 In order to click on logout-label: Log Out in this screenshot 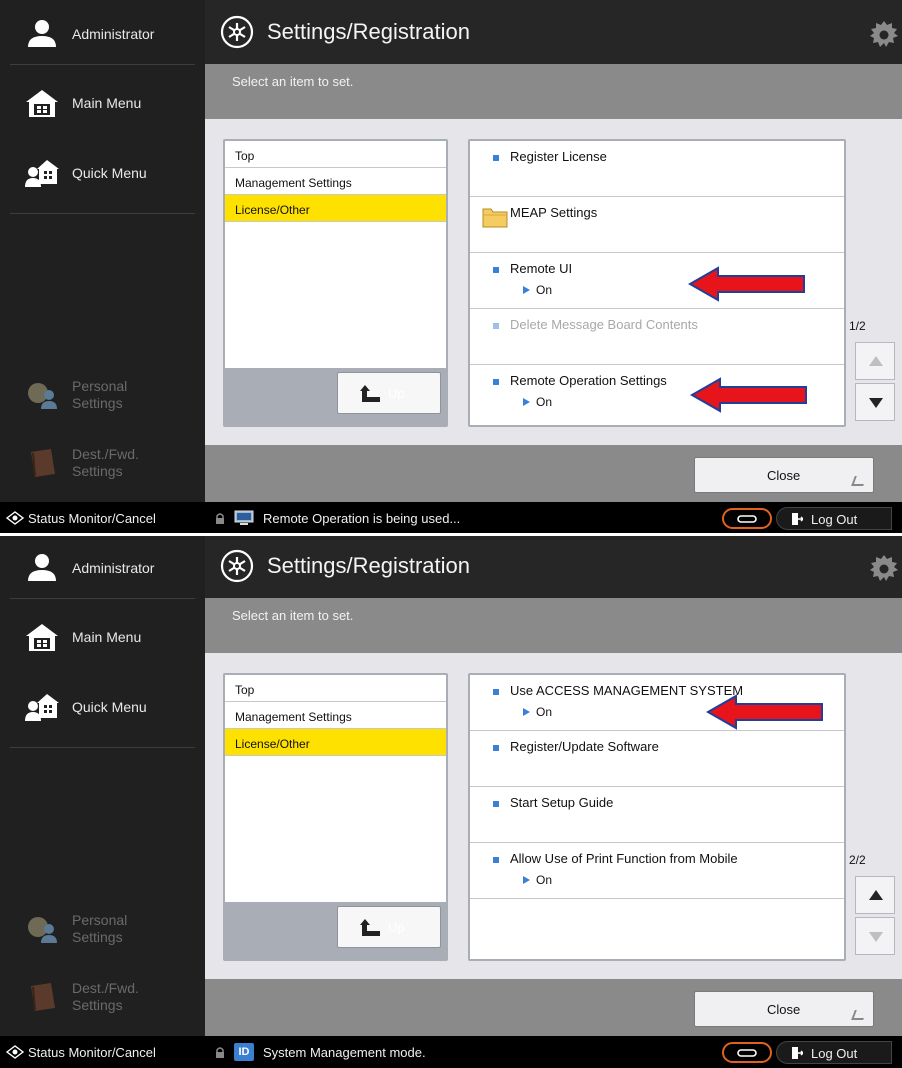, I will do `click(834, 1053)`.